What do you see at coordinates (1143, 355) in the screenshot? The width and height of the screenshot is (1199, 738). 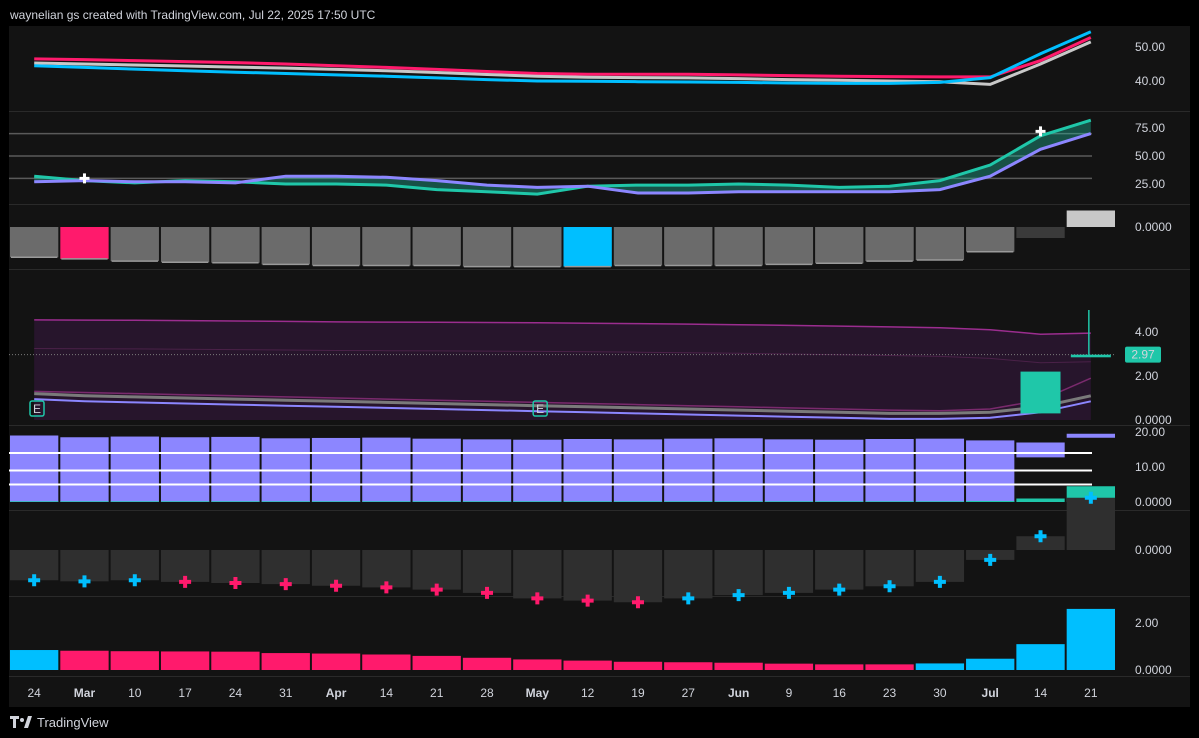 I see `price-label: 2.97` at bounding box center [1143, 355].